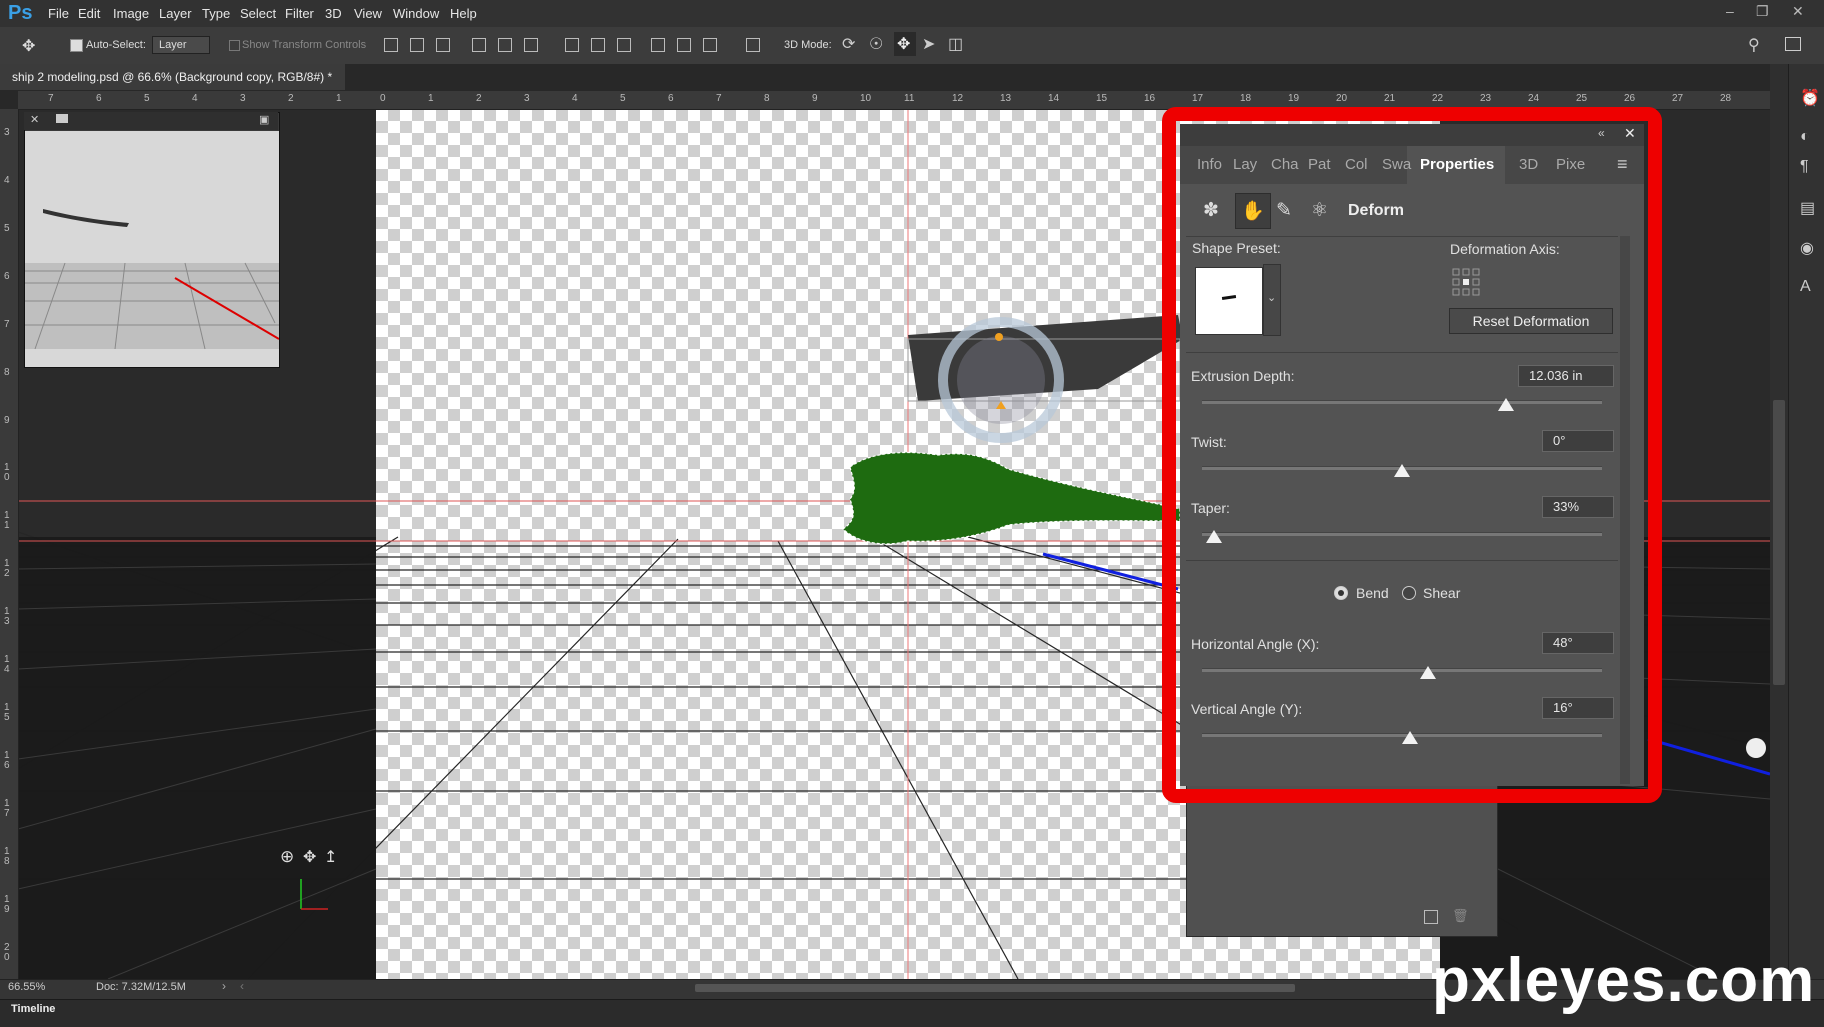 The width and height of the screenshot is (1824, 1027). I want to click on menu-type: Type, so click(216, 13).